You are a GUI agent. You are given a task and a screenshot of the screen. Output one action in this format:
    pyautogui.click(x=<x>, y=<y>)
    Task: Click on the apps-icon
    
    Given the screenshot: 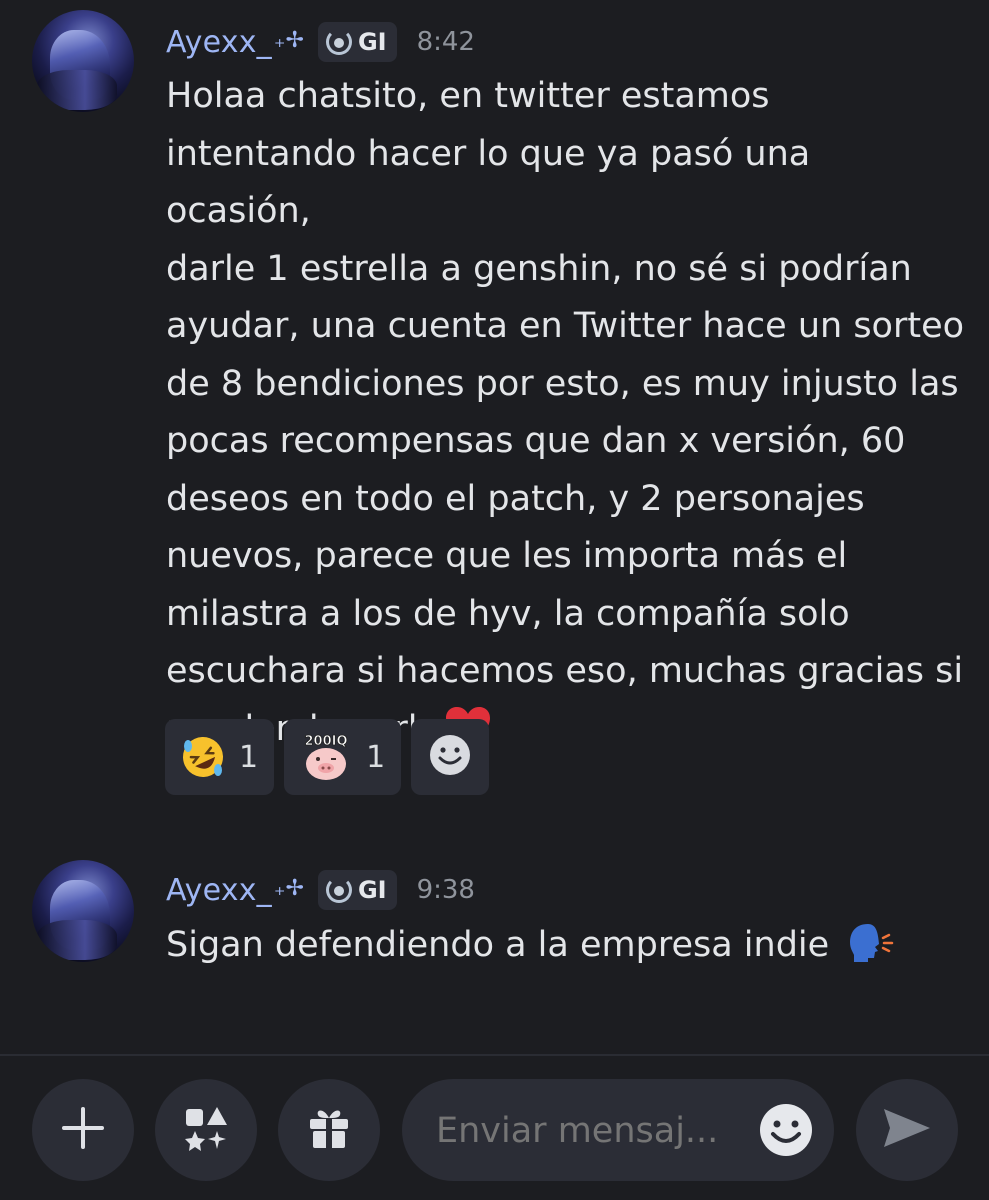 What is the action you would take?
    pyautogui.click(x=206, y=1130)
    